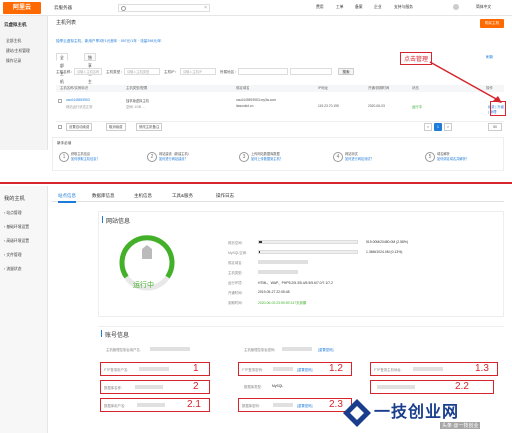  What do you see at coordinates (438, 127) in the screenshot?
I see `page-1-button: 1` at bounding box center [438, 127].